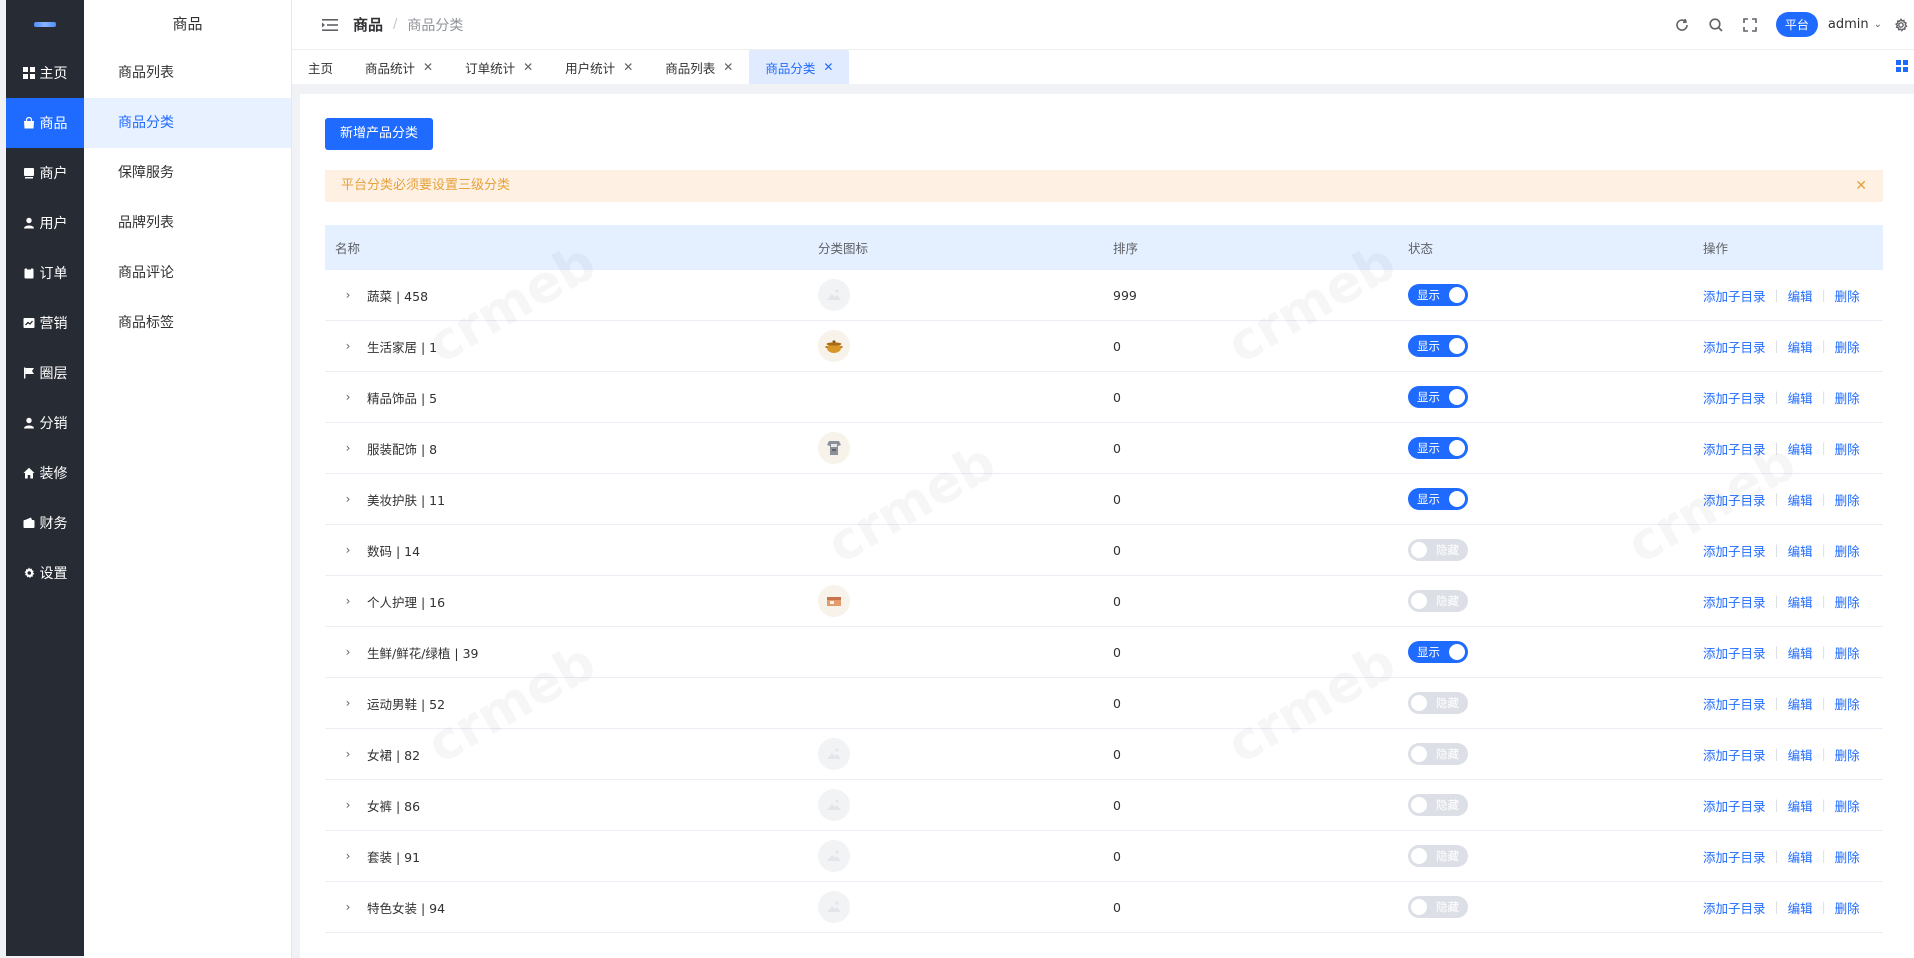 The width and height of the screenshot is (1914, 958). Describe the element at coordinates (1901, 24) in the screenshot. I see `settings-gear-icon` at that location.